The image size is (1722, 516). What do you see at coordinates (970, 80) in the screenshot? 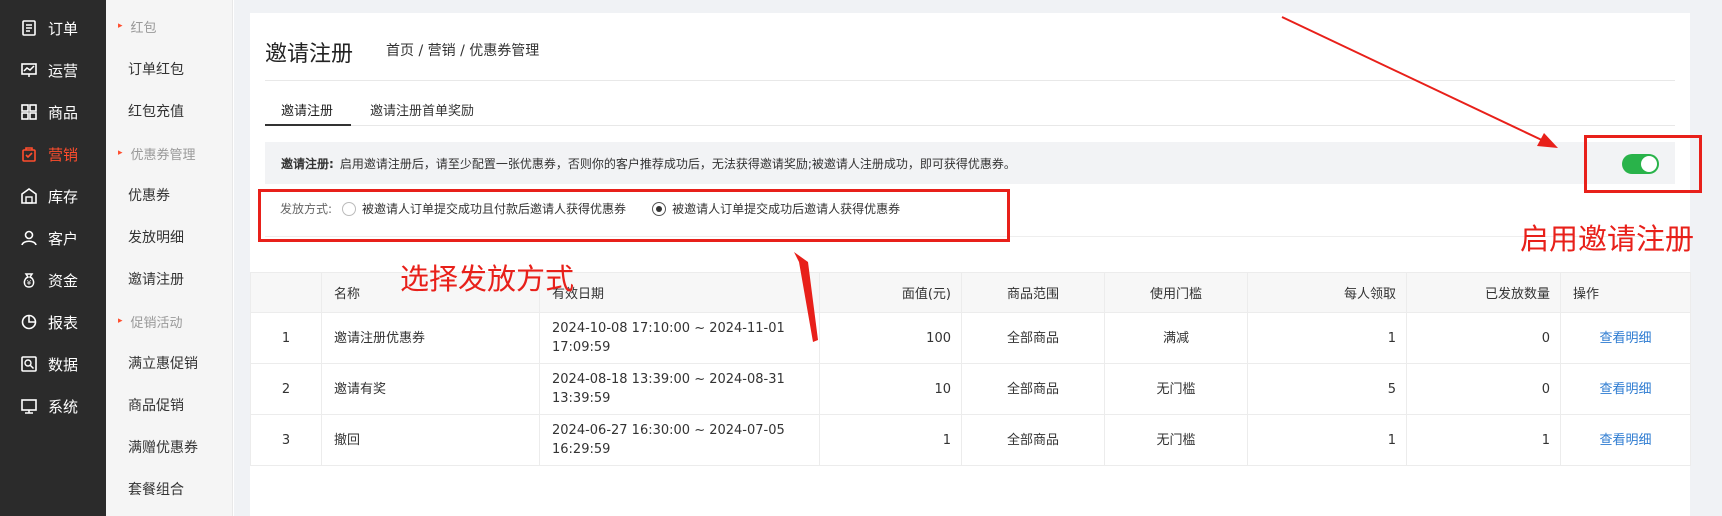
I see `title-divider` at bounding box center [970, 80].